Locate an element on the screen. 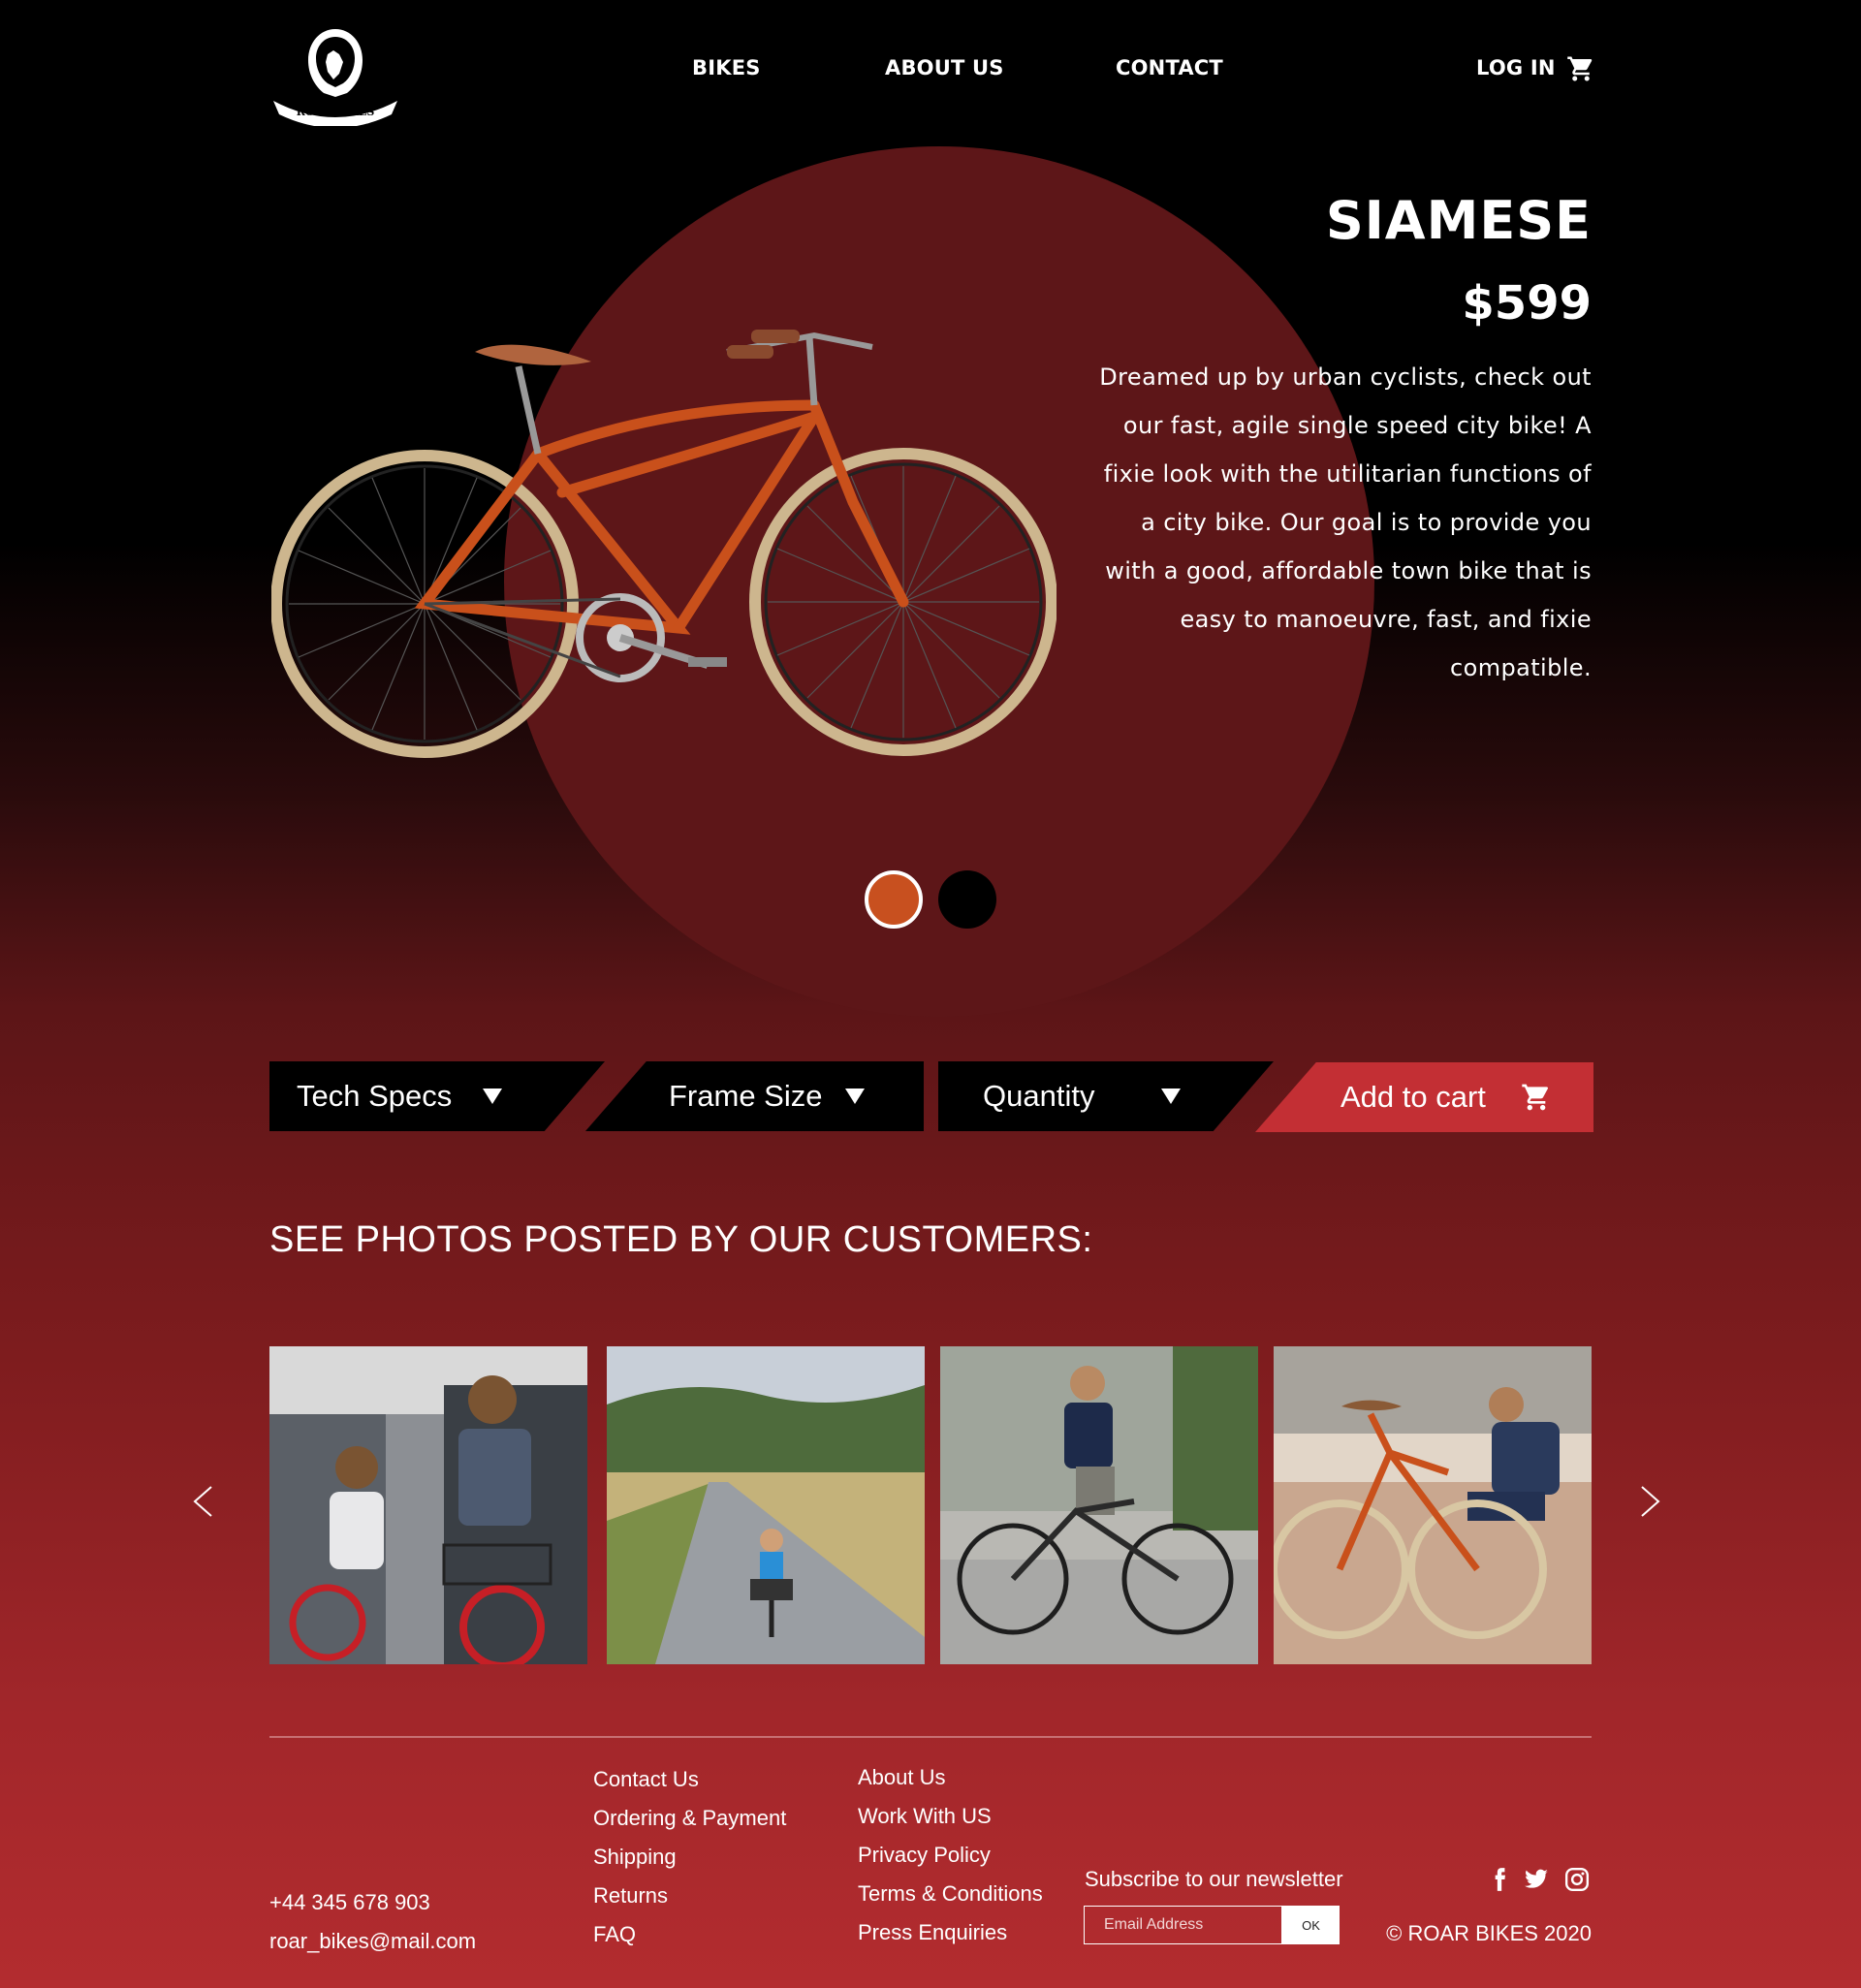  product-price: $599 is located at coordinates (1527, 304).